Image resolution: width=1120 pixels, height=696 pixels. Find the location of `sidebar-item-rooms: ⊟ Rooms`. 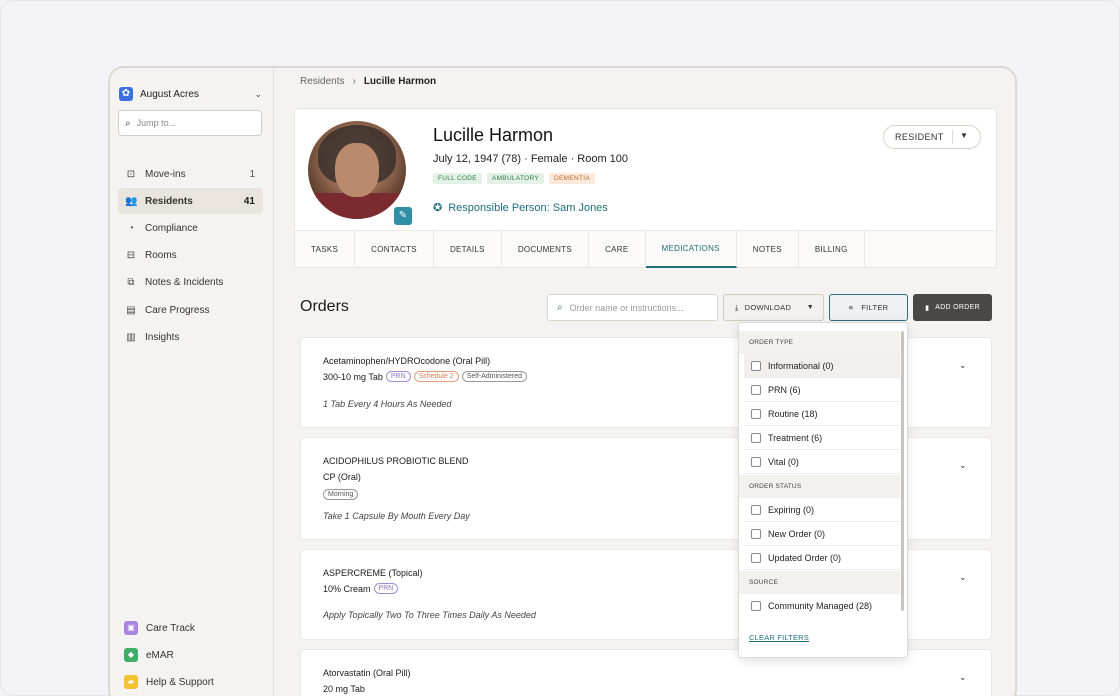

sidebar-item-rooms: ⊟ Rooms is located at coordinates (190, 255).